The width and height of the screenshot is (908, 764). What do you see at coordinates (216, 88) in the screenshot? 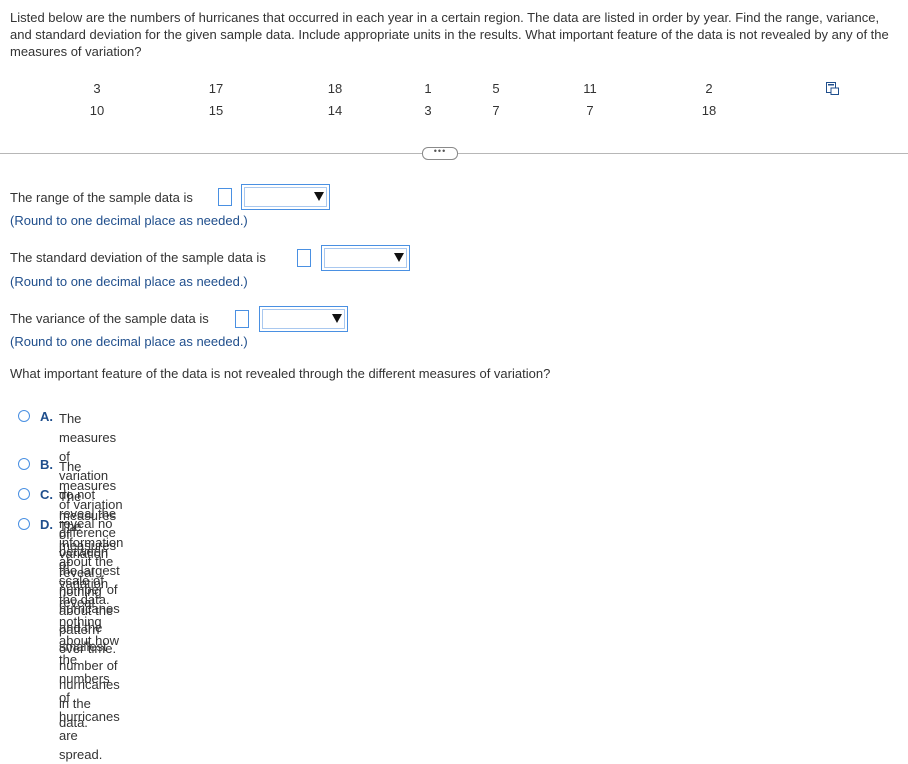
I see `data-cell: 17` at bounding box center [216, 88].